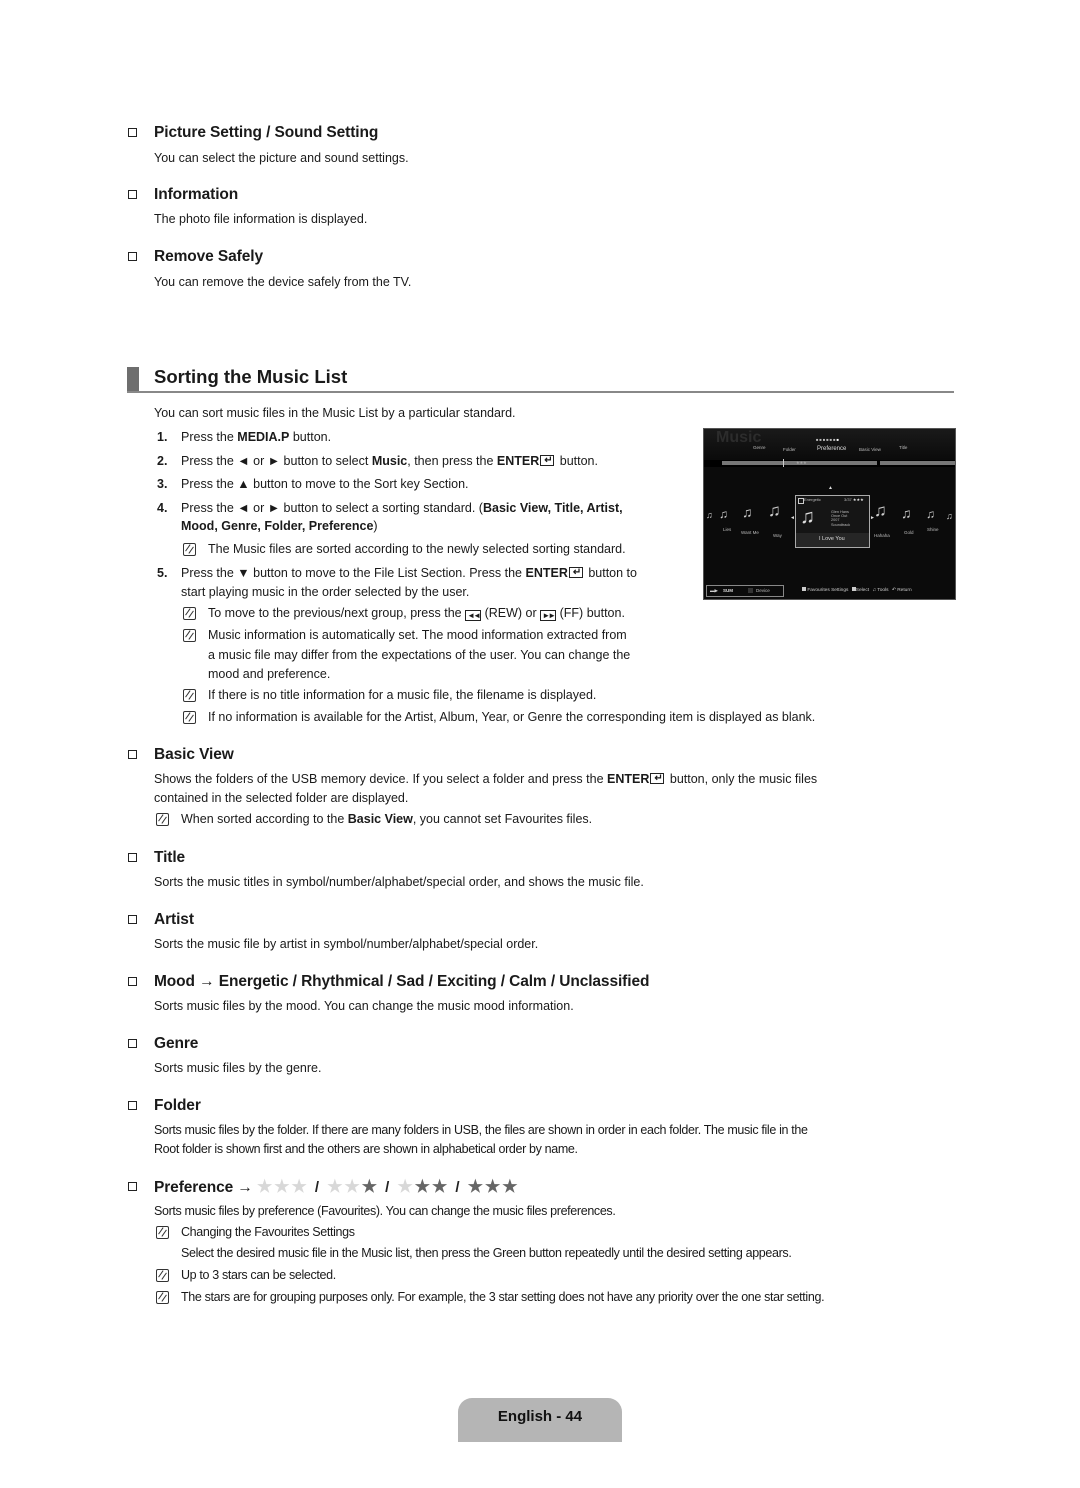 Image resolution: width=1080 pixels, height=1488 pixels. Describe the element at coordinates (238, 1068) in the screenshot. I see `section-text: Sorts music files by the genre.` at that location.